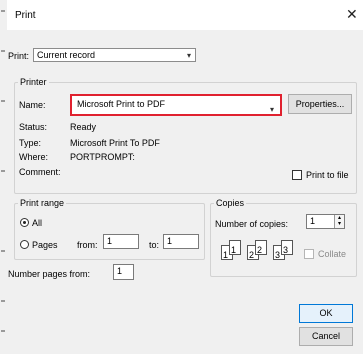 Image resolution: width=363 pixels, height=354 pixels. Describe the element at coordinates (332, 254) in the screenshot. I see `collate-label: Collate` at that location.